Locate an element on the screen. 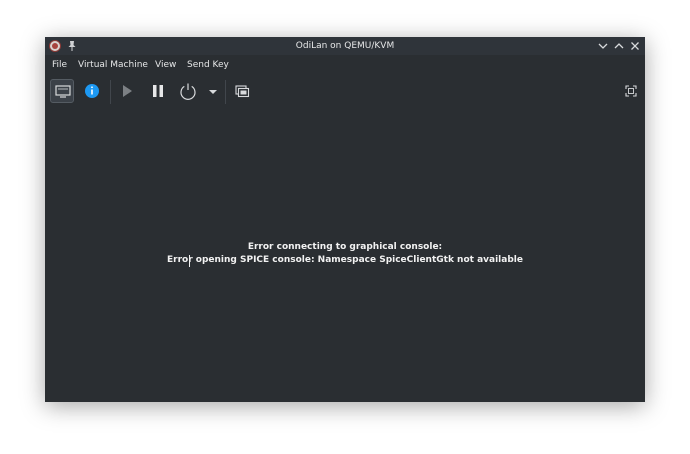 The height and width of the screenshot is (454, 690). chevron-down-icon is located at coordinates (213, 92).